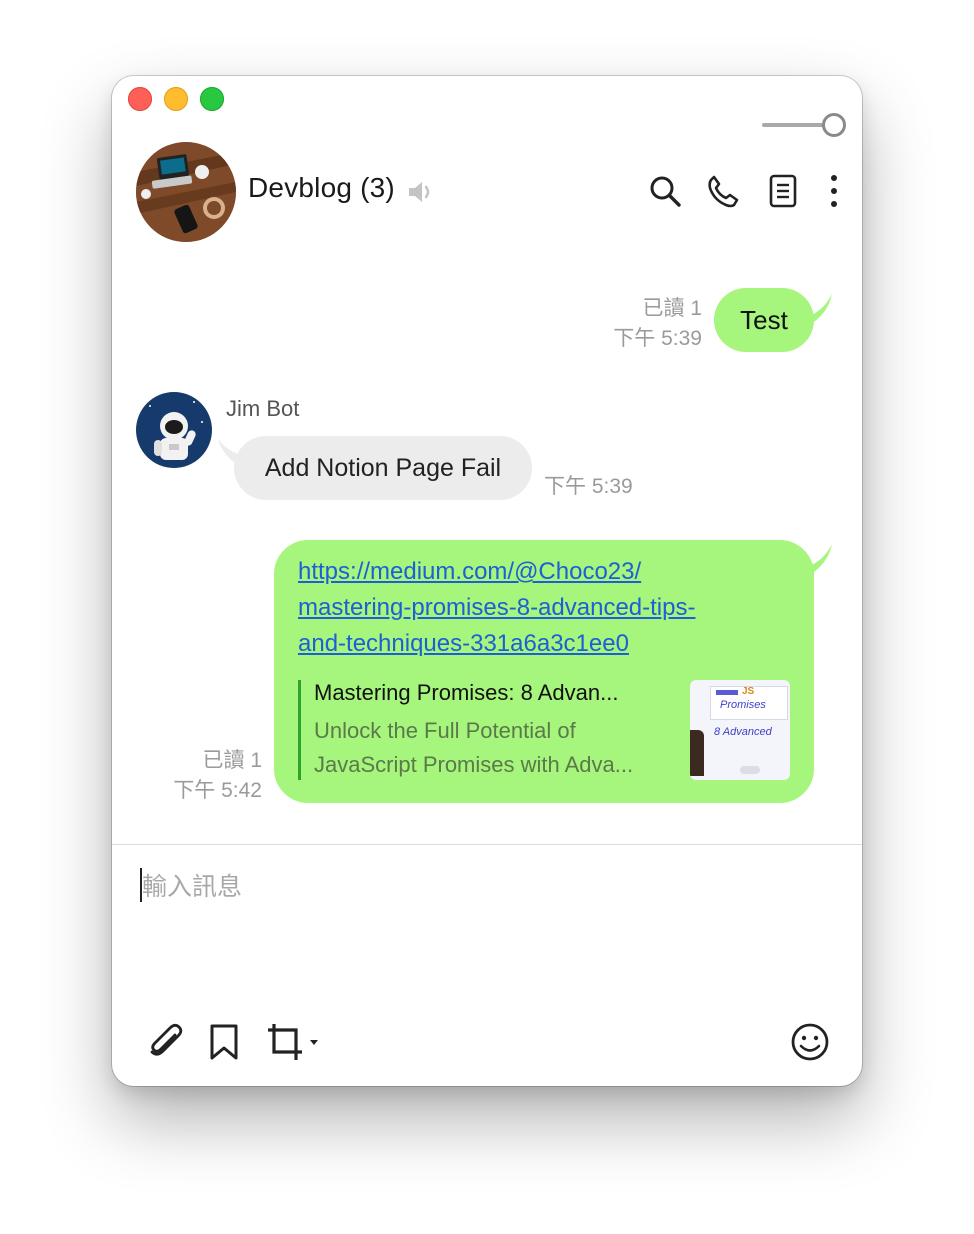 The width and height of the screenshot is (974, 1234). I want to click on chat-title: Devblog (3), so click(321, 188).